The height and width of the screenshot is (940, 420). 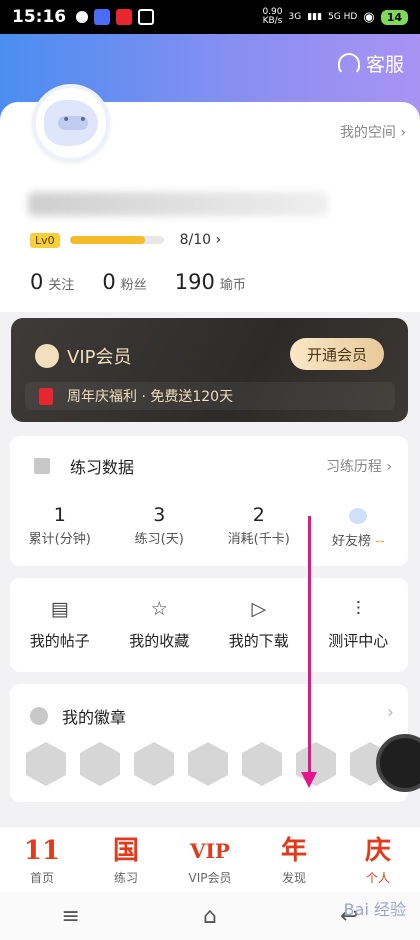 I want to click on action-label: 我的收藏, so click(x=159, y=641).